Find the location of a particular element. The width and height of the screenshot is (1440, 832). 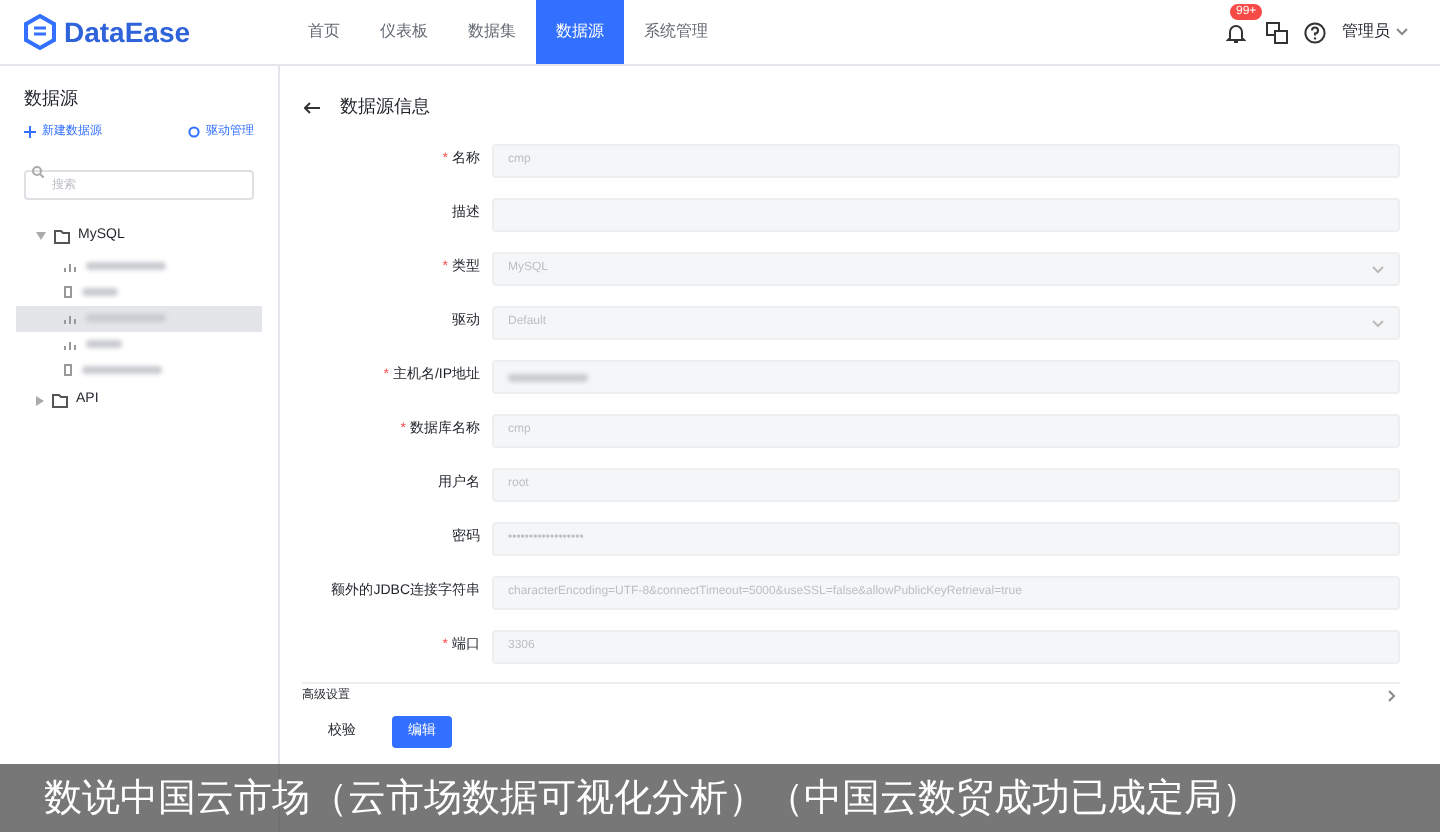

nav-tab: 首页 is located at coordinates (324, 32).